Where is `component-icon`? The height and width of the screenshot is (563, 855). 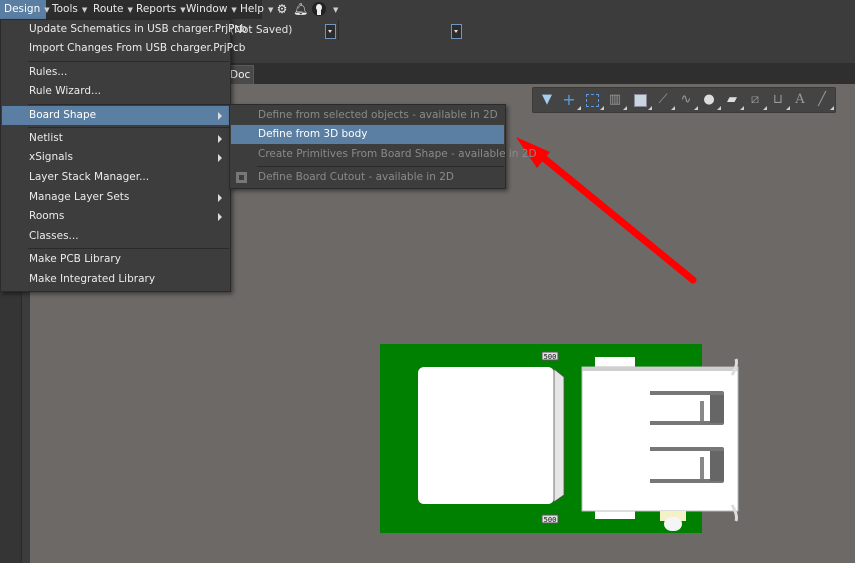
component-icon is located at coordinates (641, 100).